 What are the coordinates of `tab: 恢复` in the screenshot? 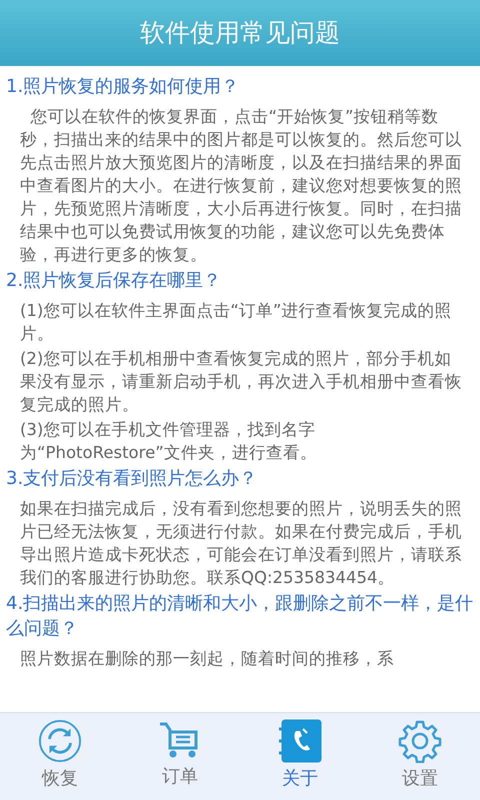 It's located at (60, 756).